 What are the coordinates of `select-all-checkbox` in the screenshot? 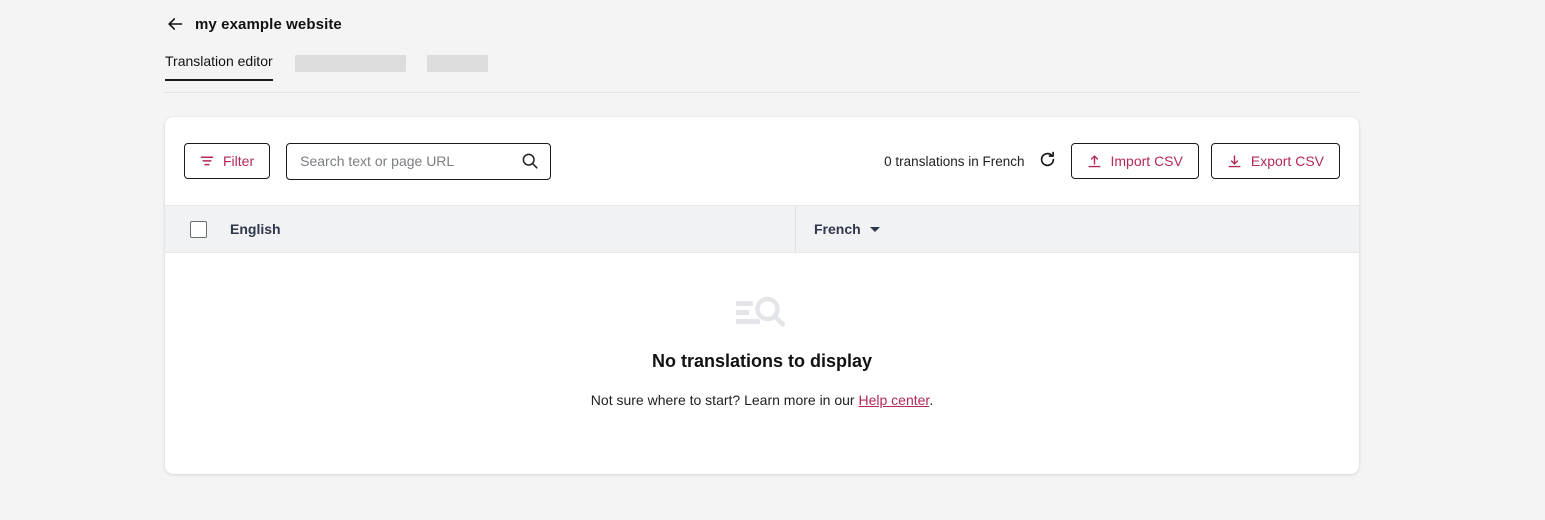 It's located at (198, 229).